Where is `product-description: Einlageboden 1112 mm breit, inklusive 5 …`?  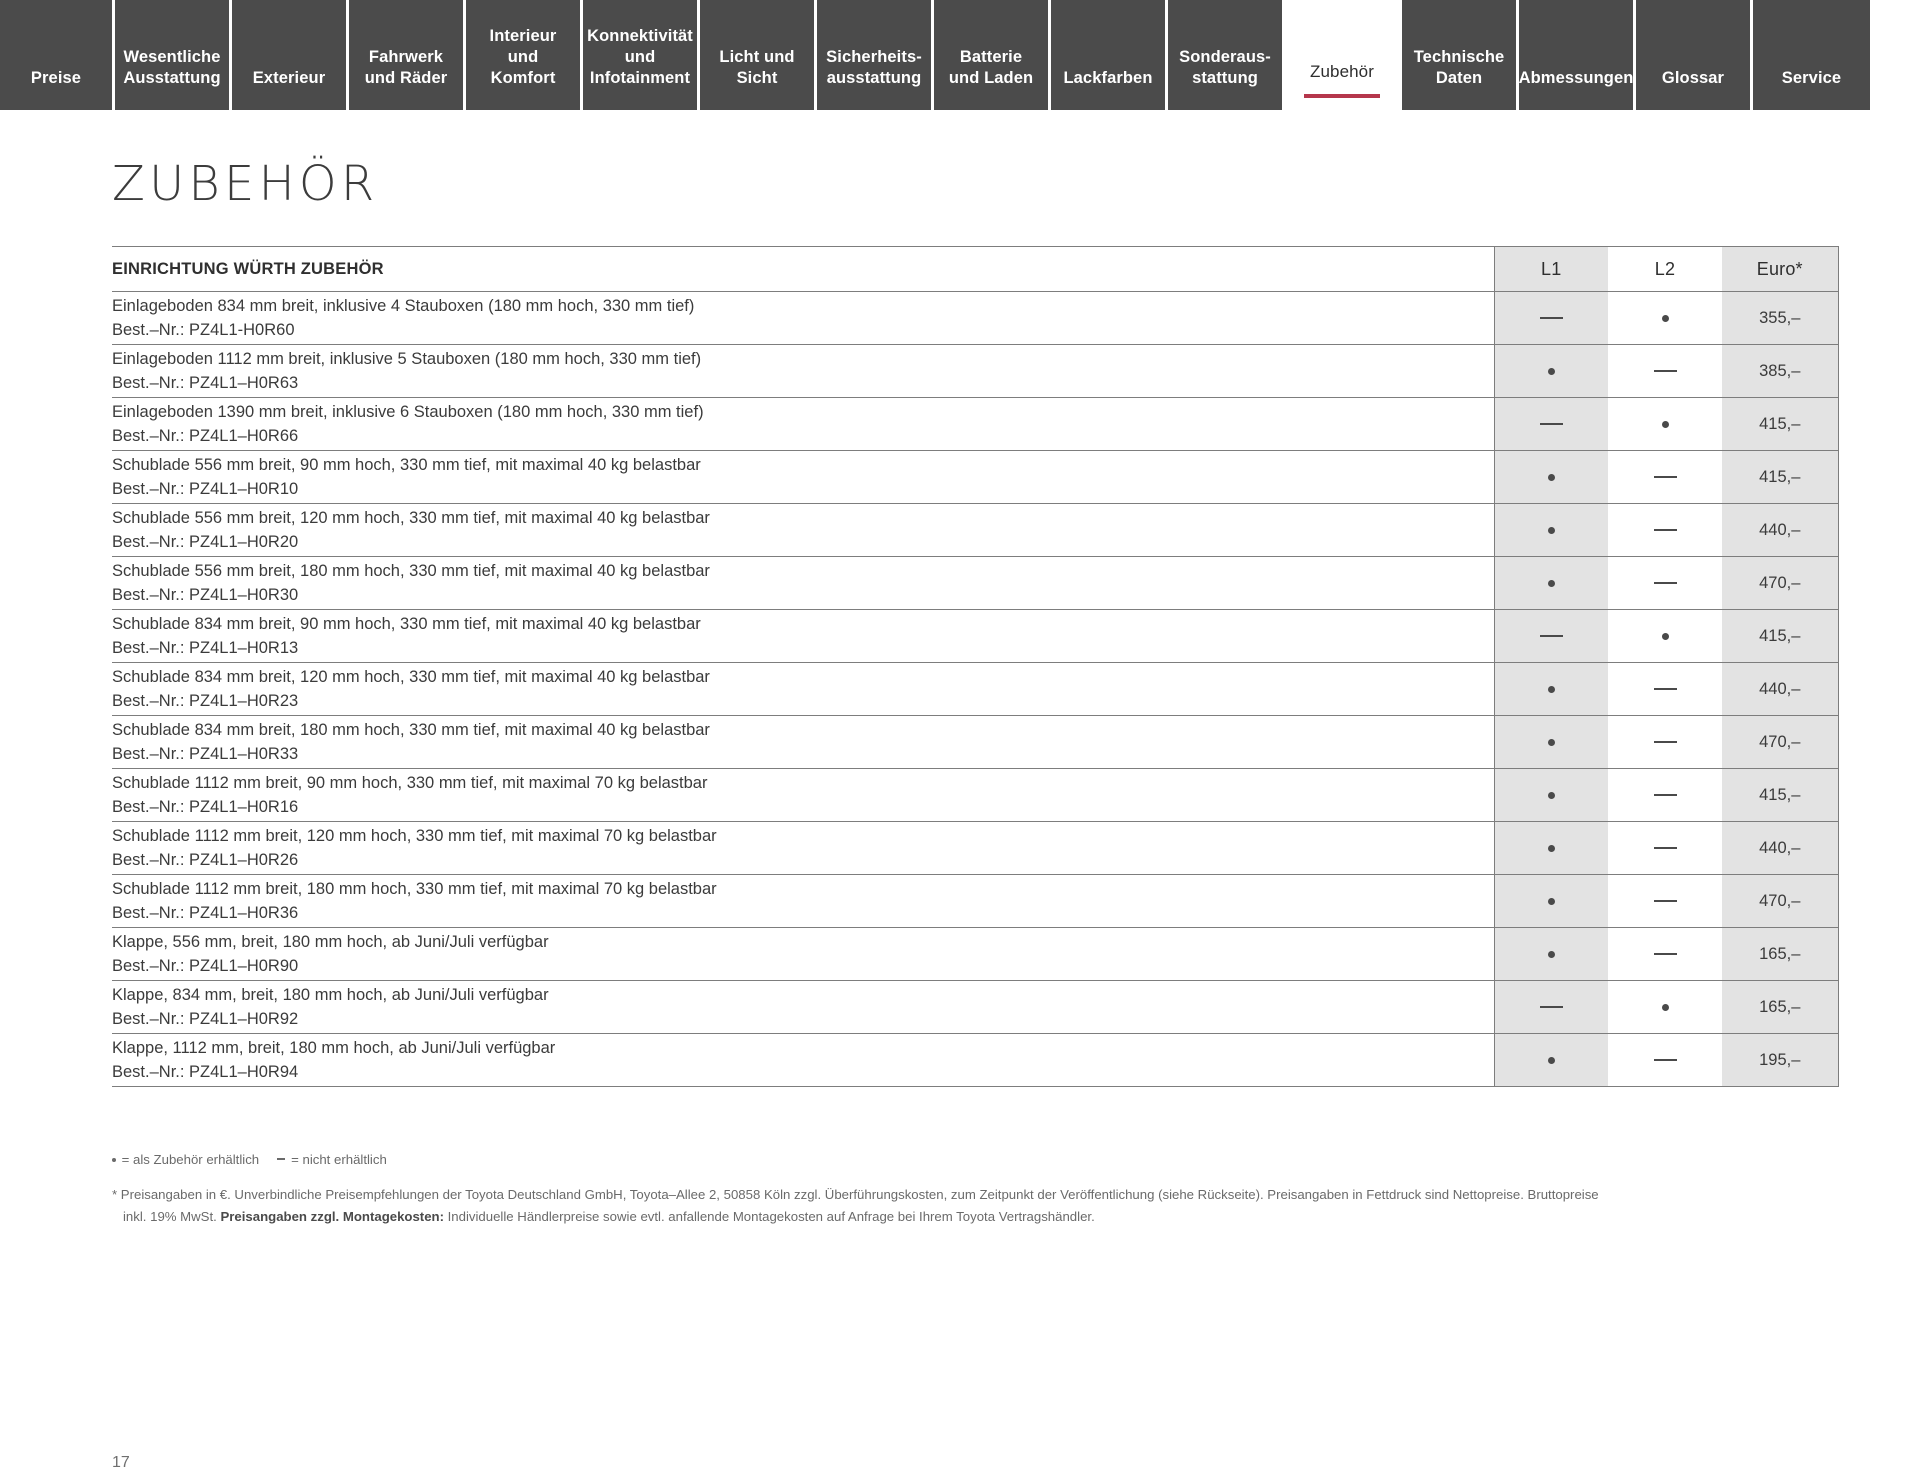
product-description: Einlageboden 1112 mm breit, inklusive 5 … is located at coordinates (407, 358).